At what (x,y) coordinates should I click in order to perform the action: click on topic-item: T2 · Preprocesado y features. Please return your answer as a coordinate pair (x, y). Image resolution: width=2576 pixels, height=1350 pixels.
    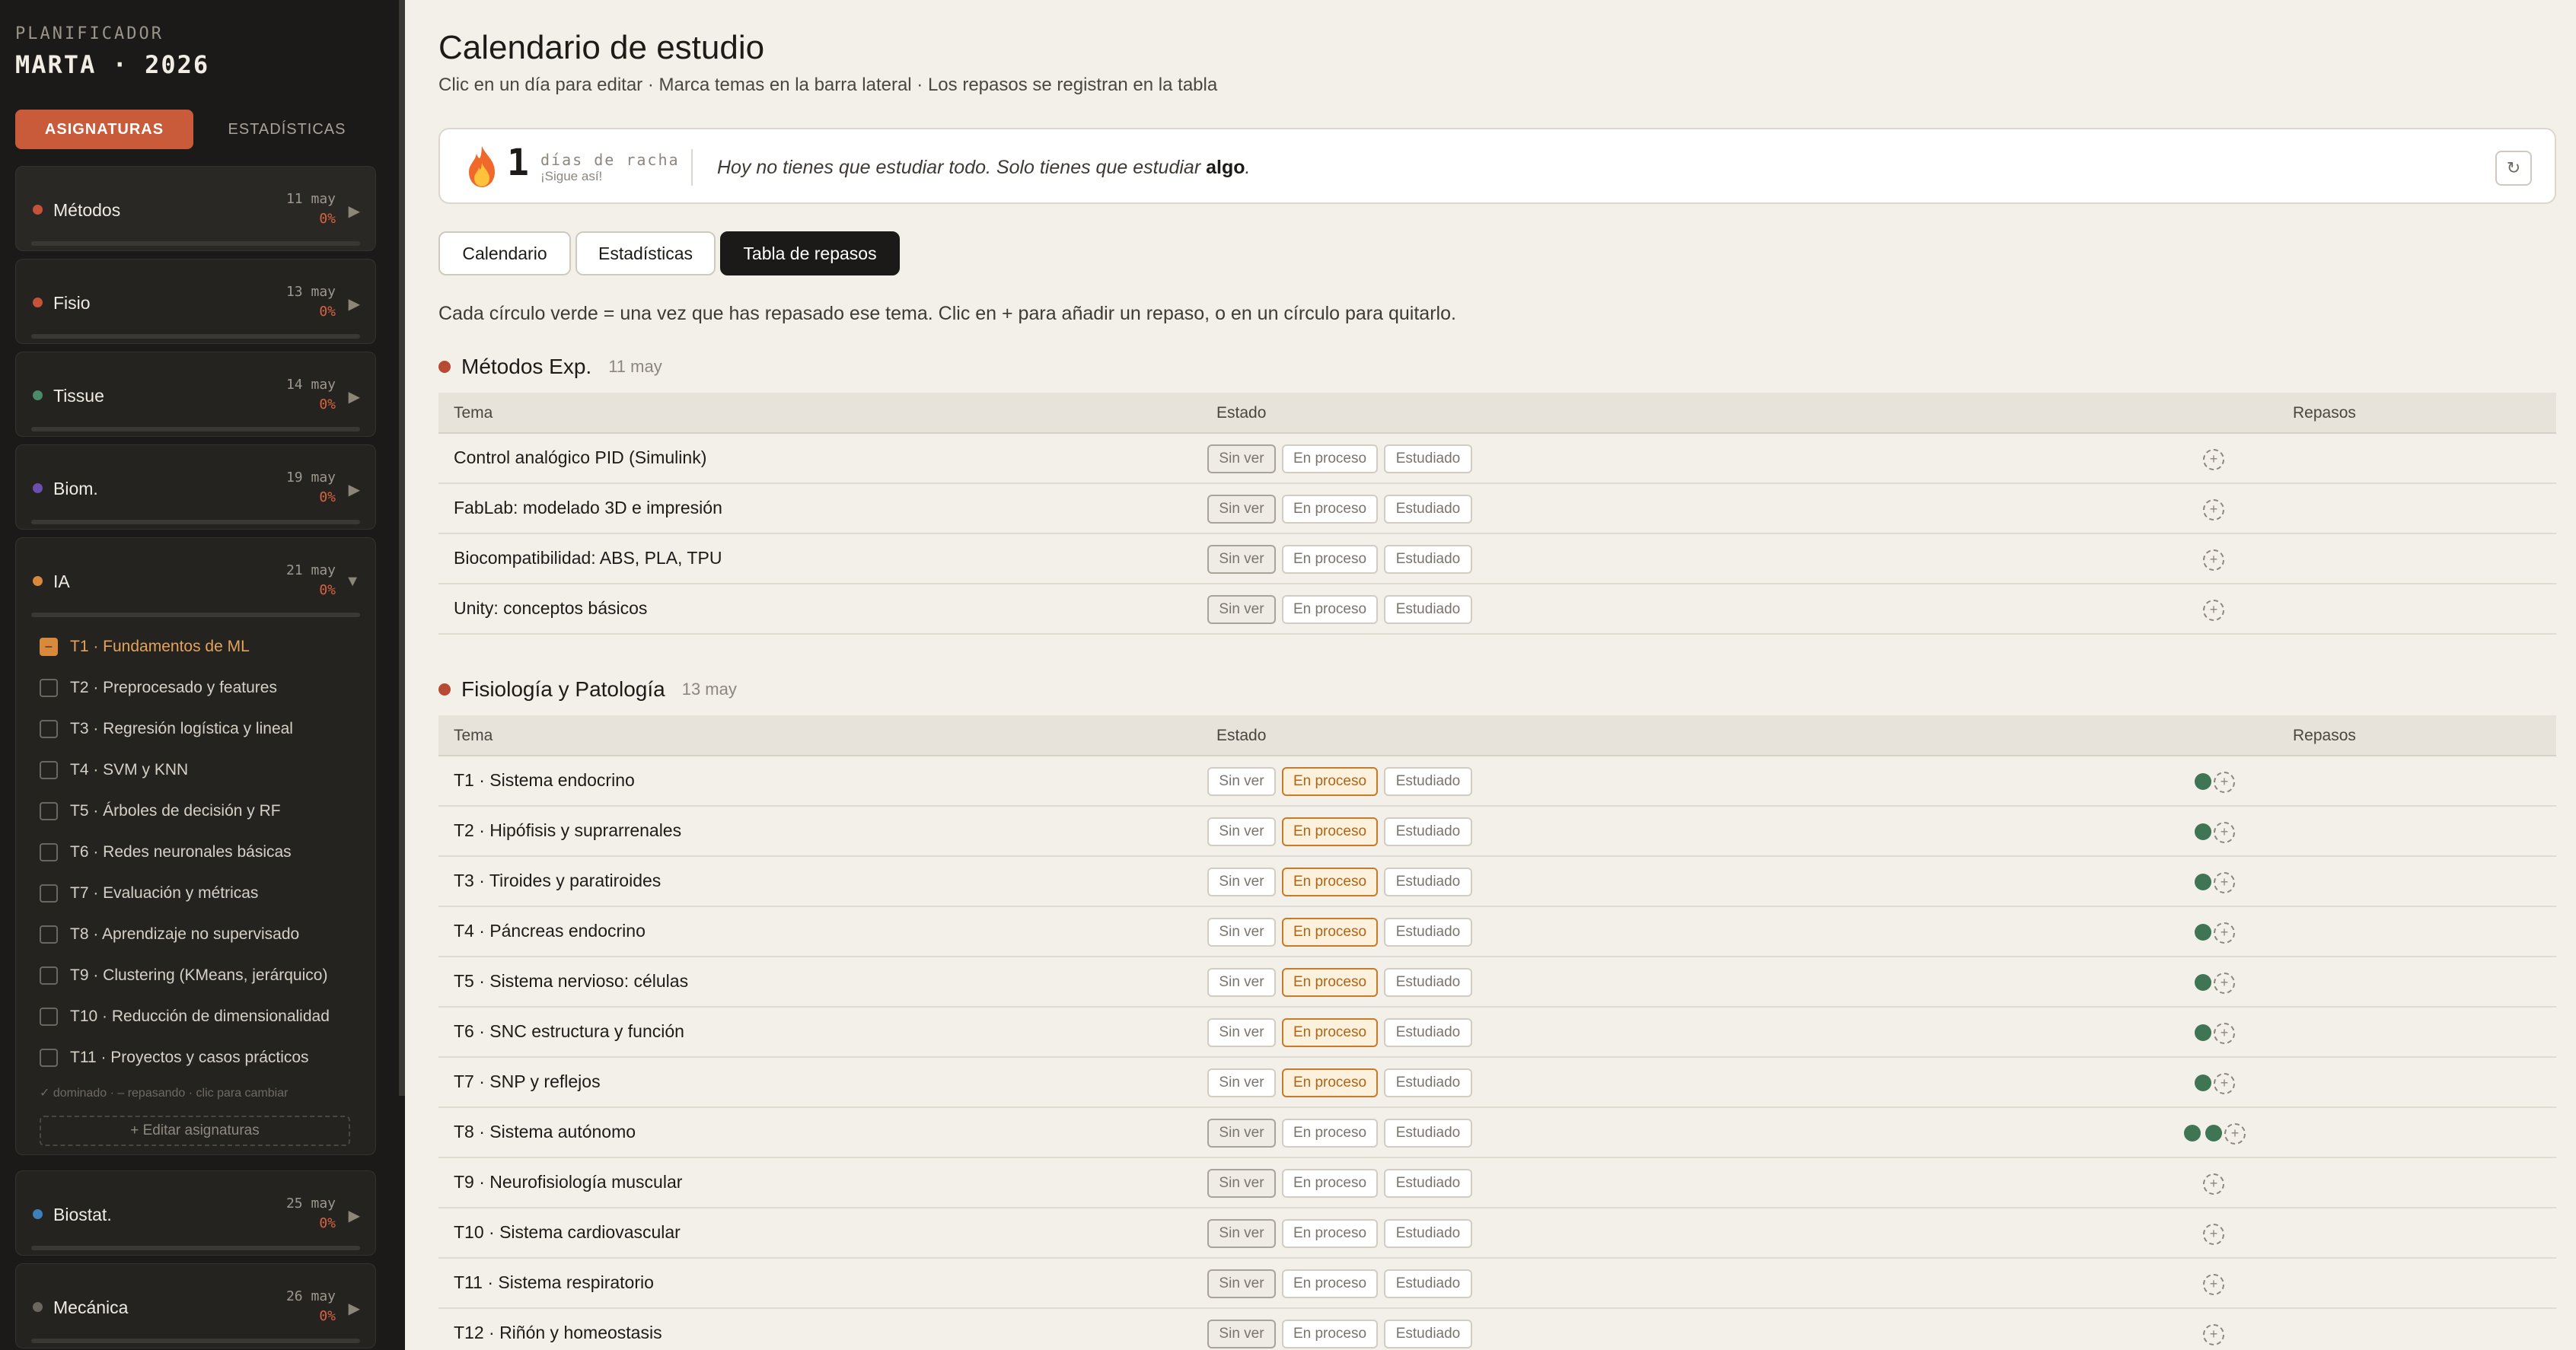
    Looking at the image, I should click on (159, 688).